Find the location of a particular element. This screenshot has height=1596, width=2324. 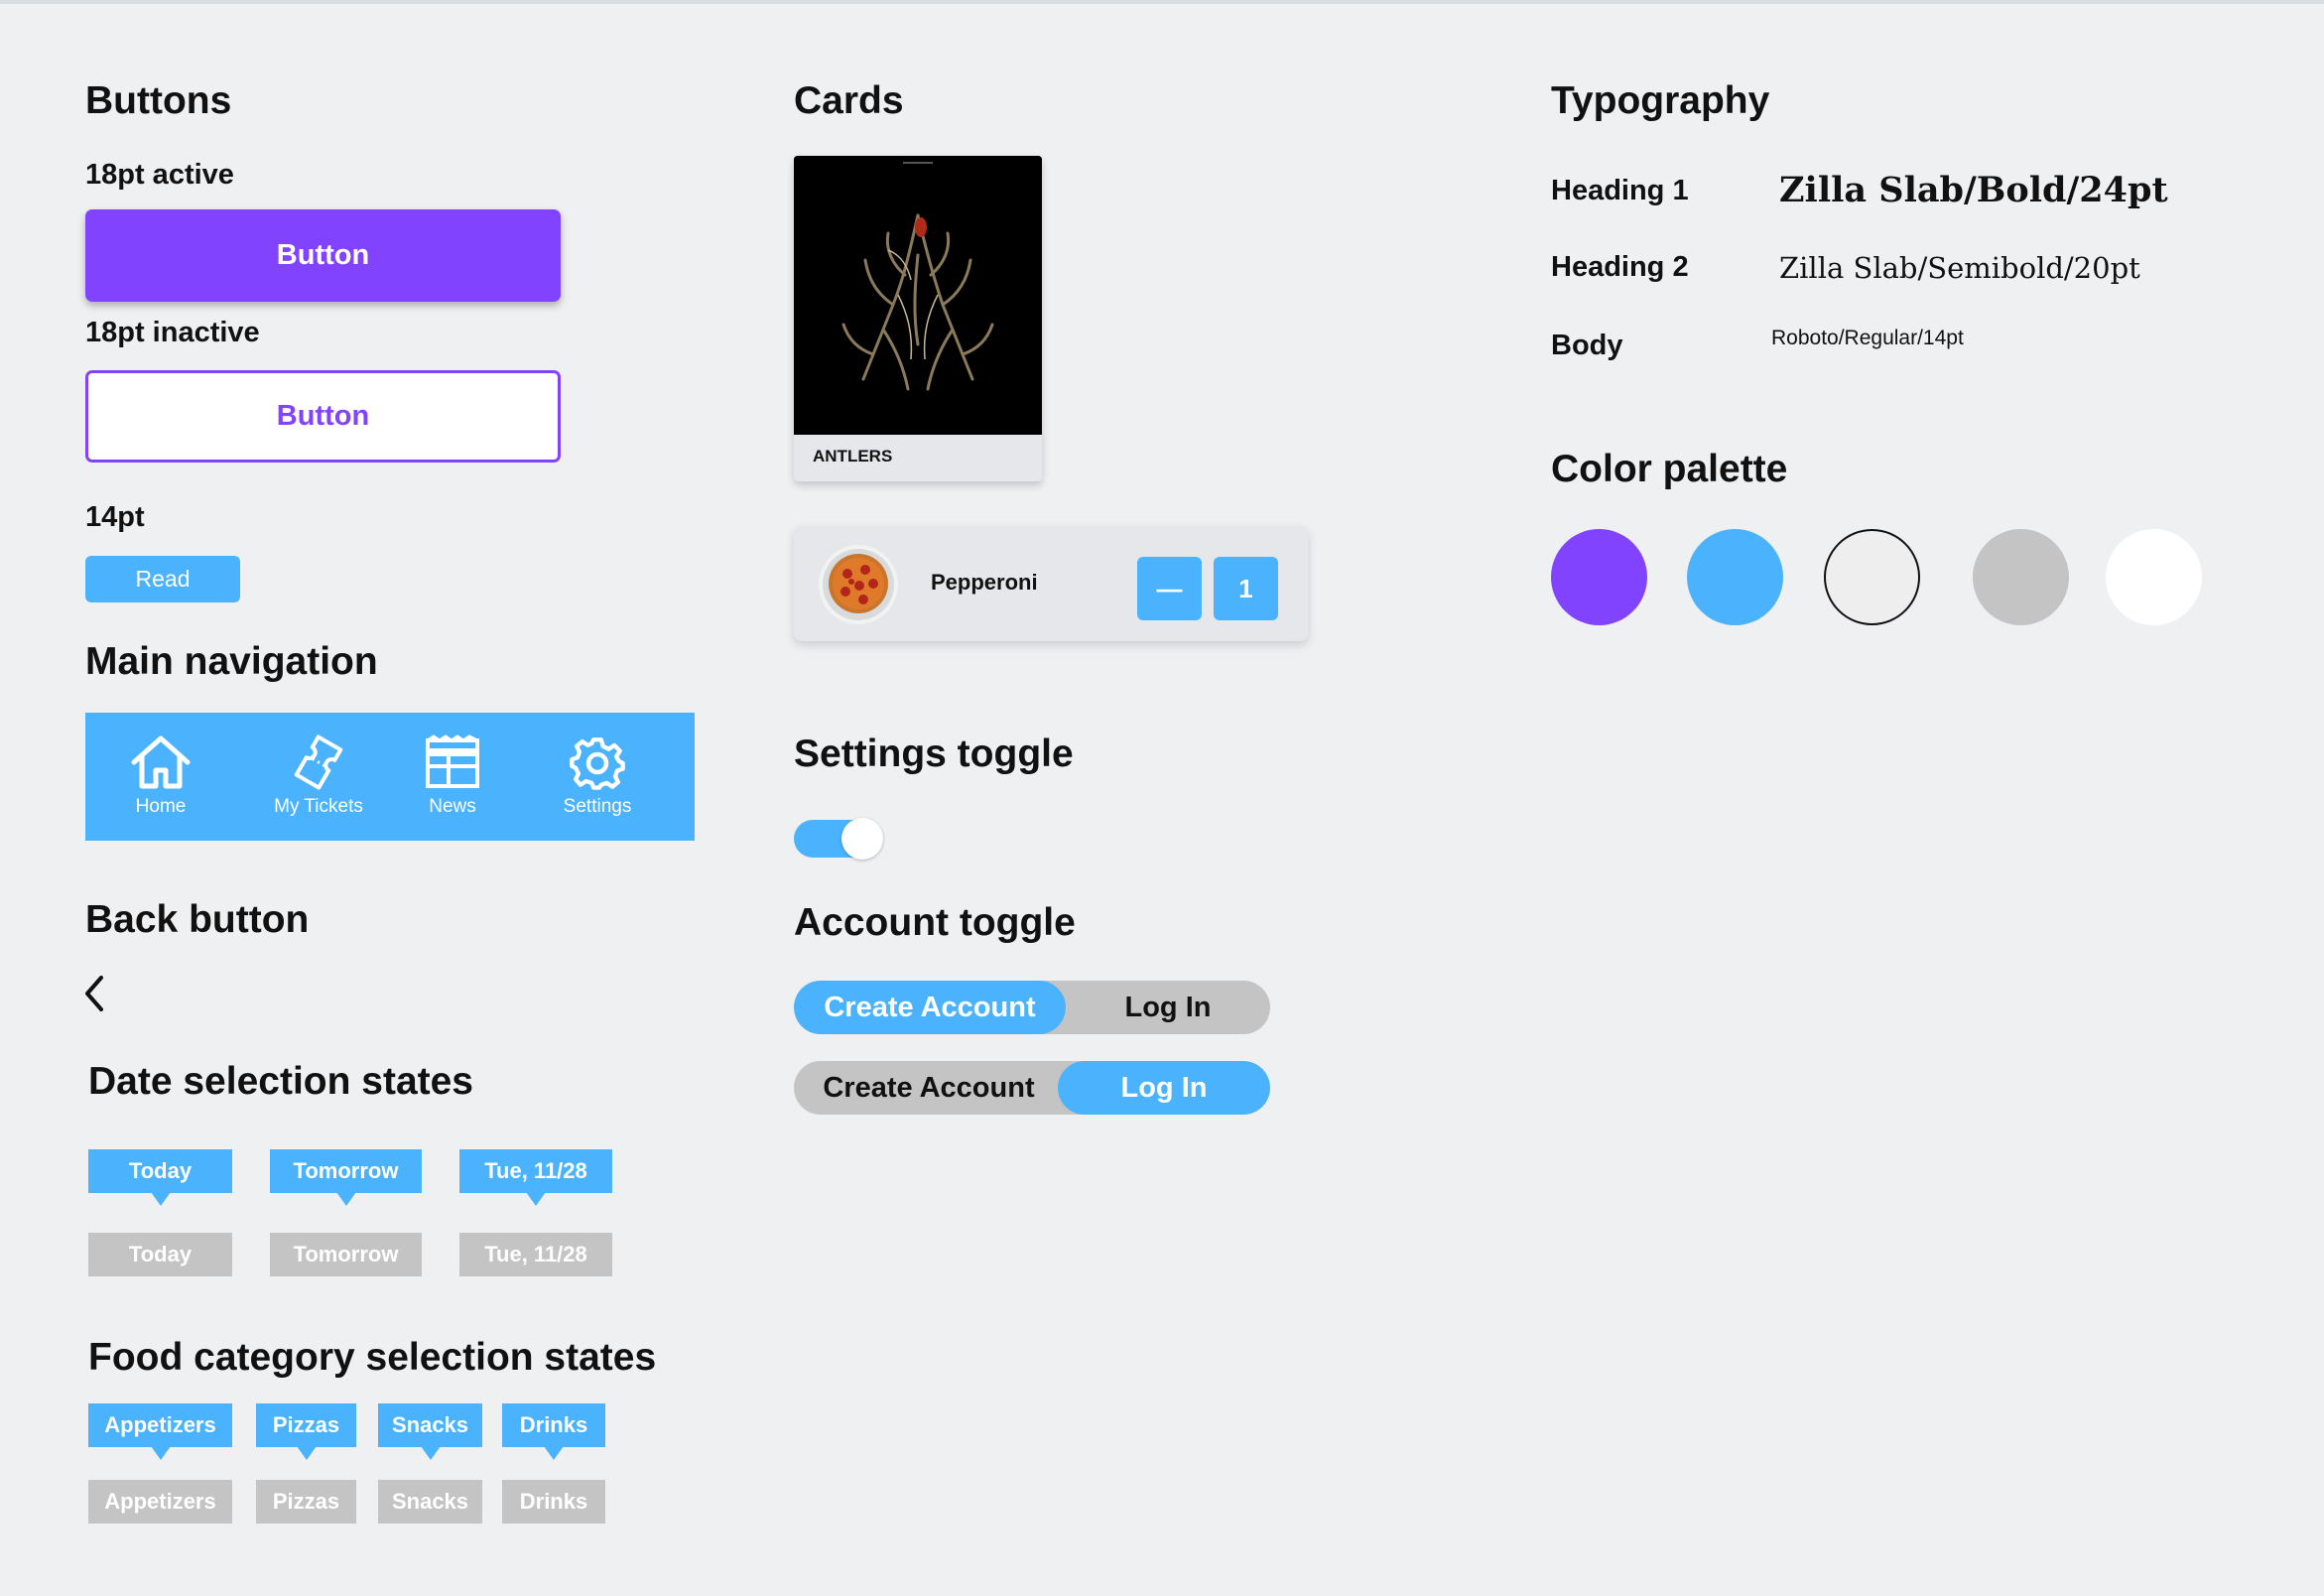

decrement-button: — is located at coordinates (1169, 589).